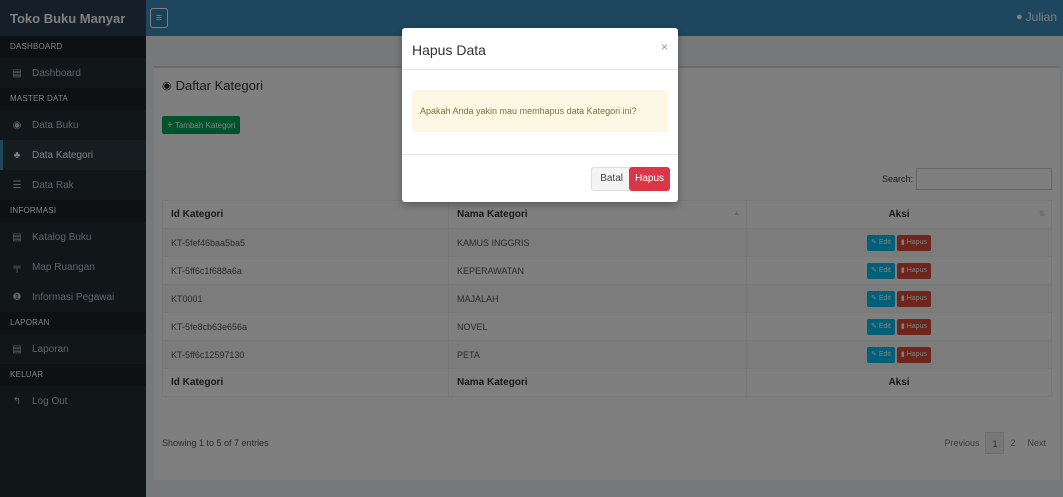  I want to click on modal-header: Hapus Data ×, so click(540, 49).